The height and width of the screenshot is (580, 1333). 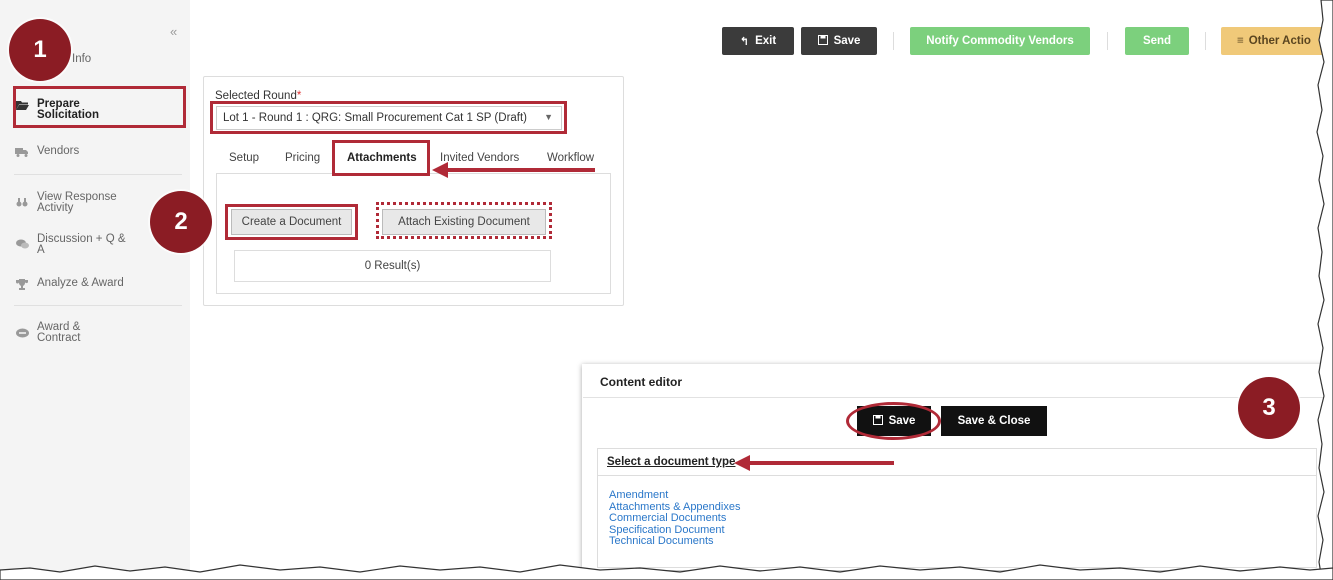 What do you see at coordinates (822, 41) in the screenshot?
I see `floppy-disk-icon` at bounding box center [822, 41].